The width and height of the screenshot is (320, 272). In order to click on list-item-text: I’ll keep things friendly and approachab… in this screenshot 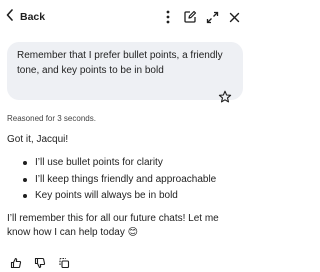, I will do `click(126, 179)`.